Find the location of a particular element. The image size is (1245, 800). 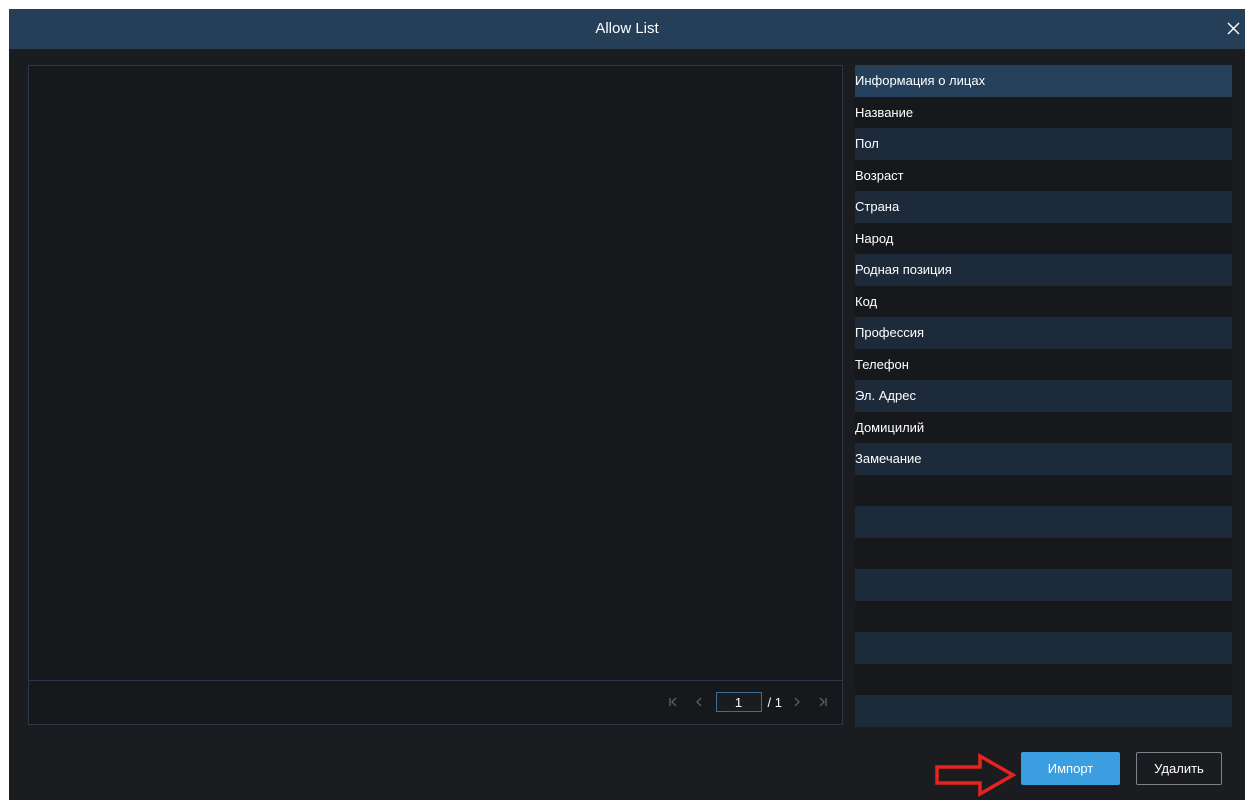

red-arrow-annotation-icon is located at coordinates (976, 775).